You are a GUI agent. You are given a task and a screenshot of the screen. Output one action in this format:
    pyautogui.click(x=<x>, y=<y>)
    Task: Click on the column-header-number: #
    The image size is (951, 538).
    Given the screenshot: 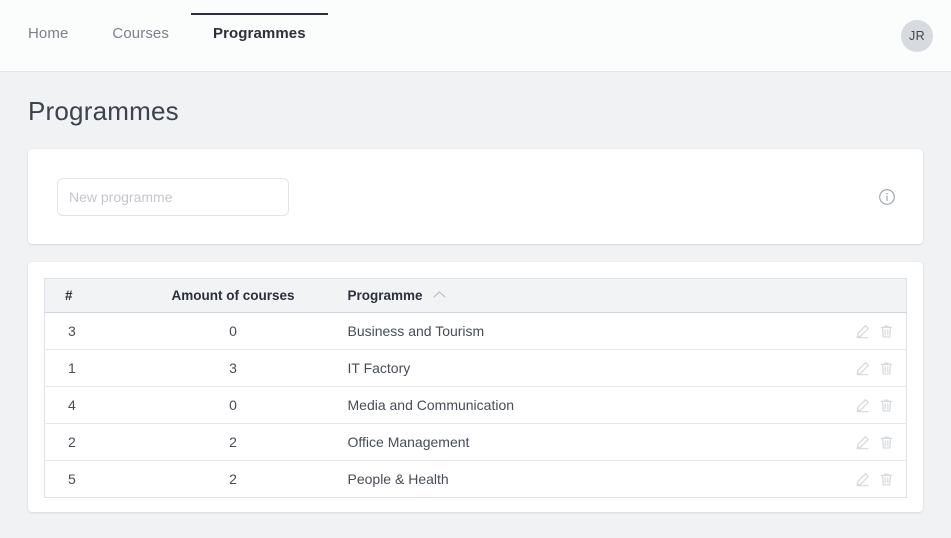 What is the action you would take?
    pyautogui.click(x=92, y=295)
    